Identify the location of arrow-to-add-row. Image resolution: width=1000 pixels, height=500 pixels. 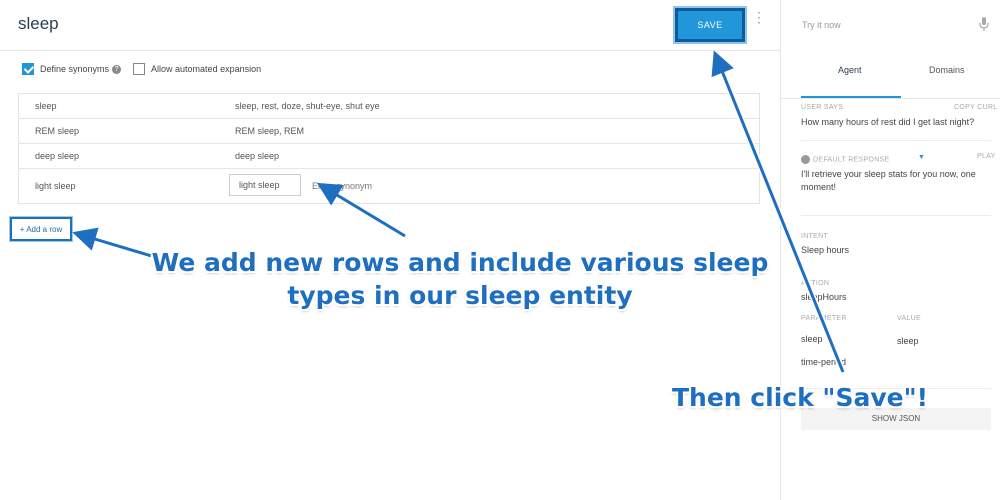
(114, 243).